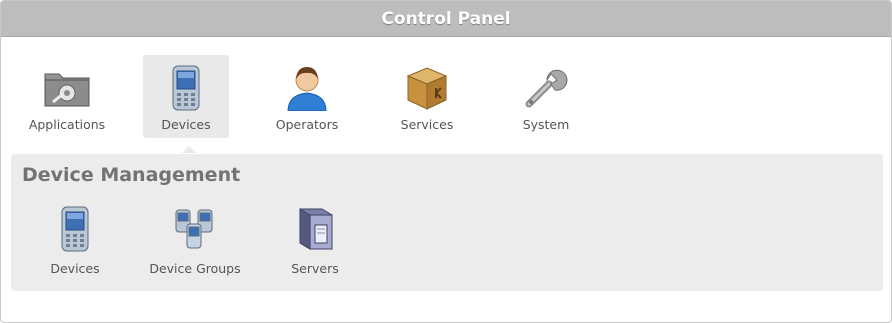  I want to click on nav-item-services: Services, so click(427, 96).